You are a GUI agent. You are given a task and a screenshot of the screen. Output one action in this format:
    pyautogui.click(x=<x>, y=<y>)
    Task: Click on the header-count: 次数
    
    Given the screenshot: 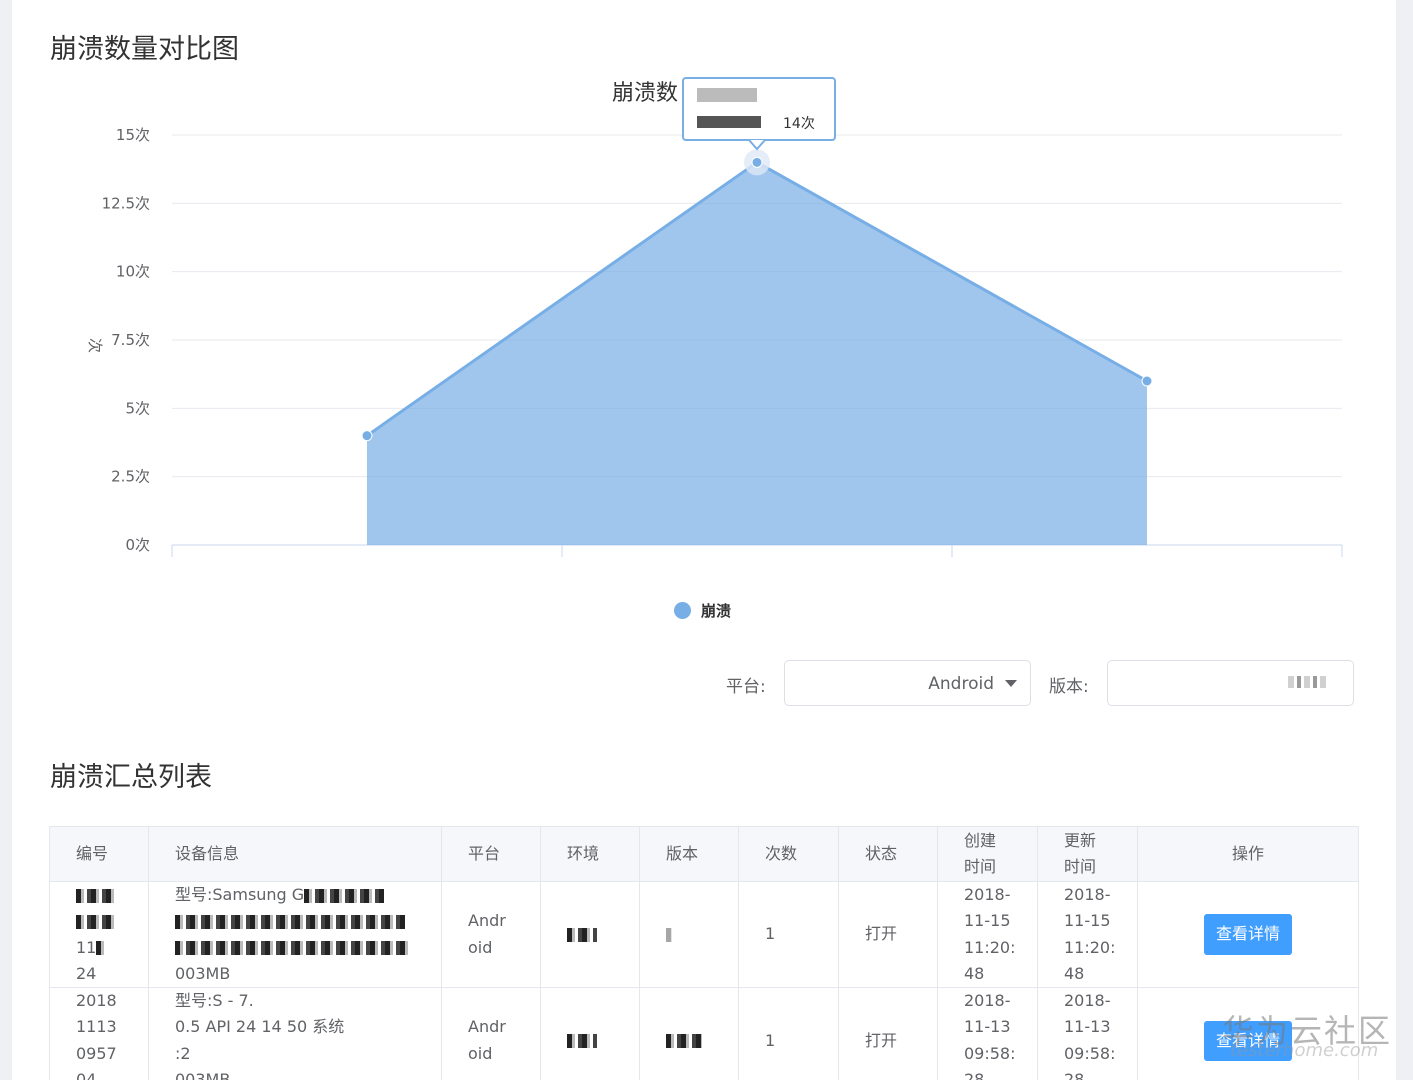 What is the action you would take?
    pyautogui.click(x=788, y=854)
    